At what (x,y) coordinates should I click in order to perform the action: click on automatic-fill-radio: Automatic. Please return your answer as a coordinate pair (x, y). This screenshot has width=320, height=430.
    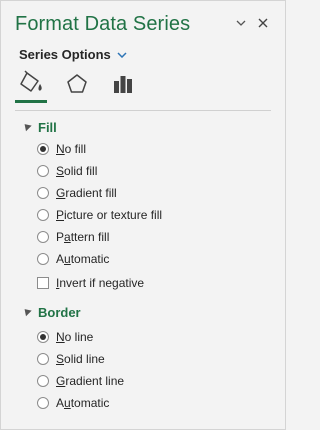
    Looking at the image, I should click on (73, 259).